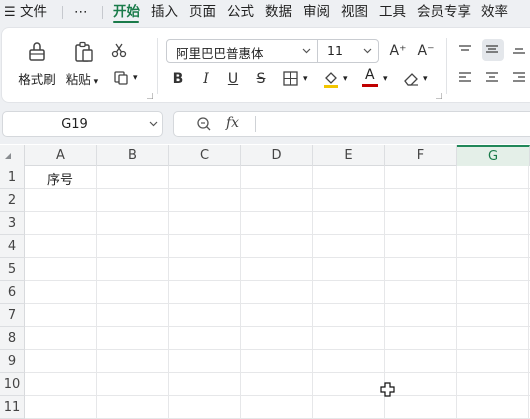  I want to click on align-bottom-button, so click(519, 50).